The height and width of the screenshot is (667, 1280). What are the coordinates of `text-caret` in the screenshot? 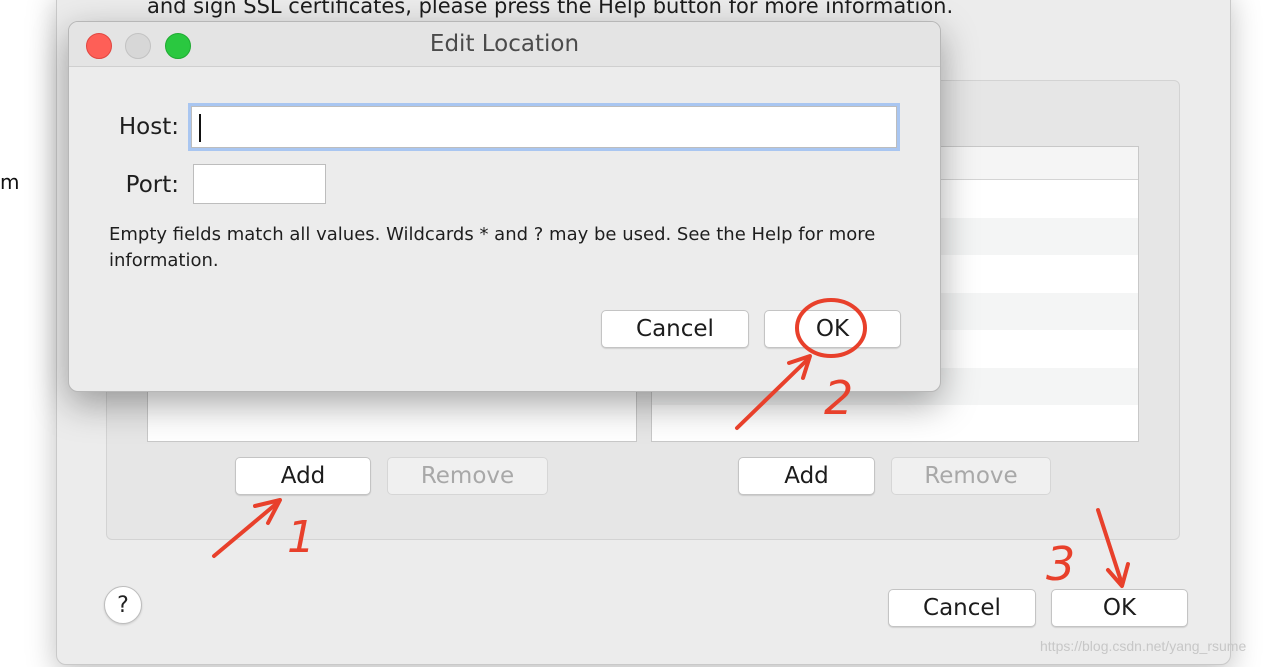 It's located at (200, 128).